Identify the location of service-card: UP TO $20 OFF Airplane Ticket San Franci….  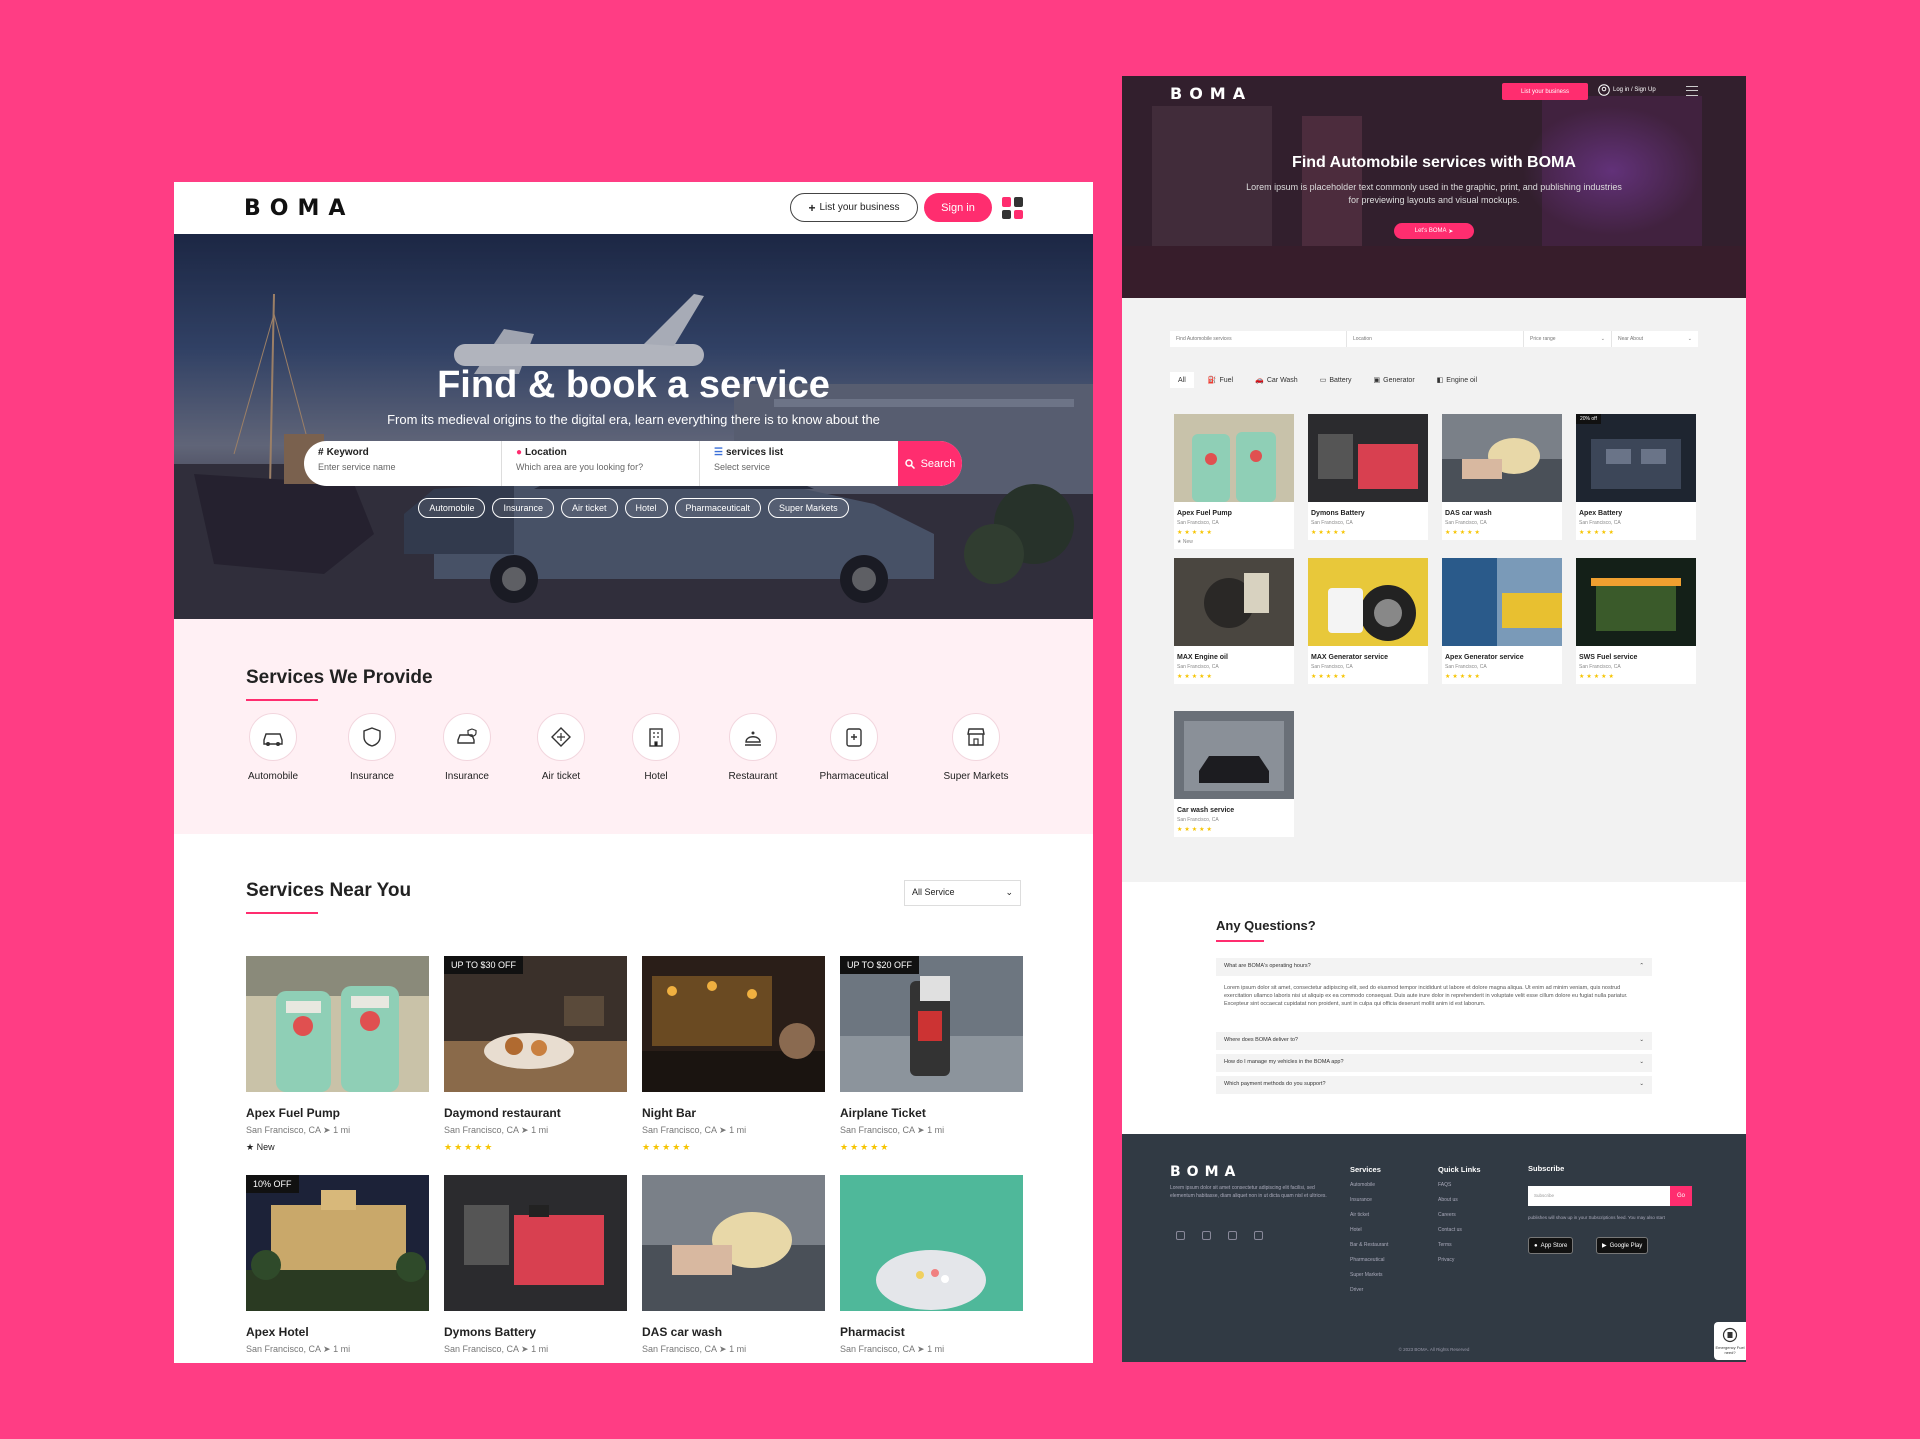
(931, 1054).